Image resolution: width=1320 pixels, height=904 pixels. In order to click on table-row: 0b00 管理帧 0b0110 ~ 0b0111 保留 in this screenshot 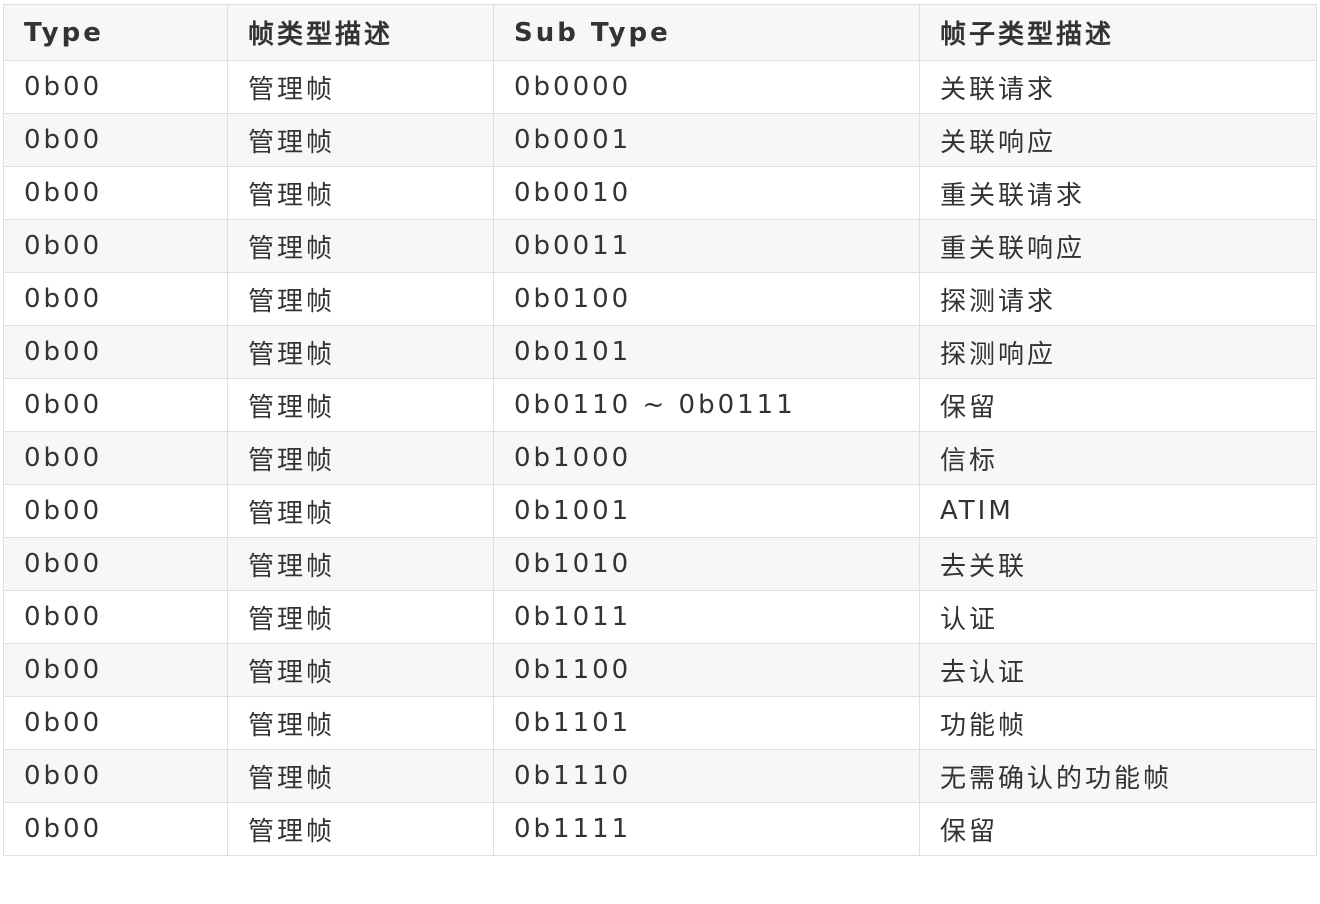, I will do `click(660, 405)`.